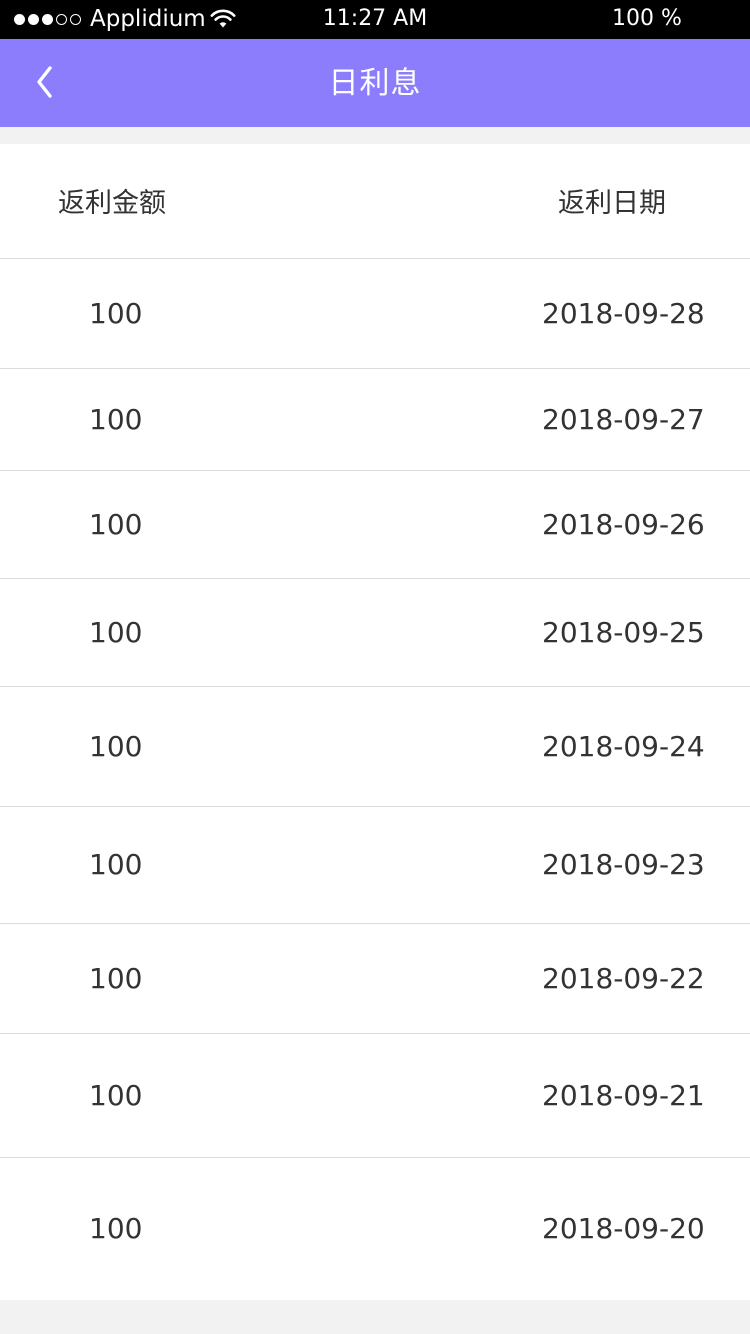 Image resolution: width=750 pixels, height=1334 pixels. What do you see at coordinates (647, 18) in the screenshot?
I see `battery-level: 100 %` at bounding box center [647, 18].